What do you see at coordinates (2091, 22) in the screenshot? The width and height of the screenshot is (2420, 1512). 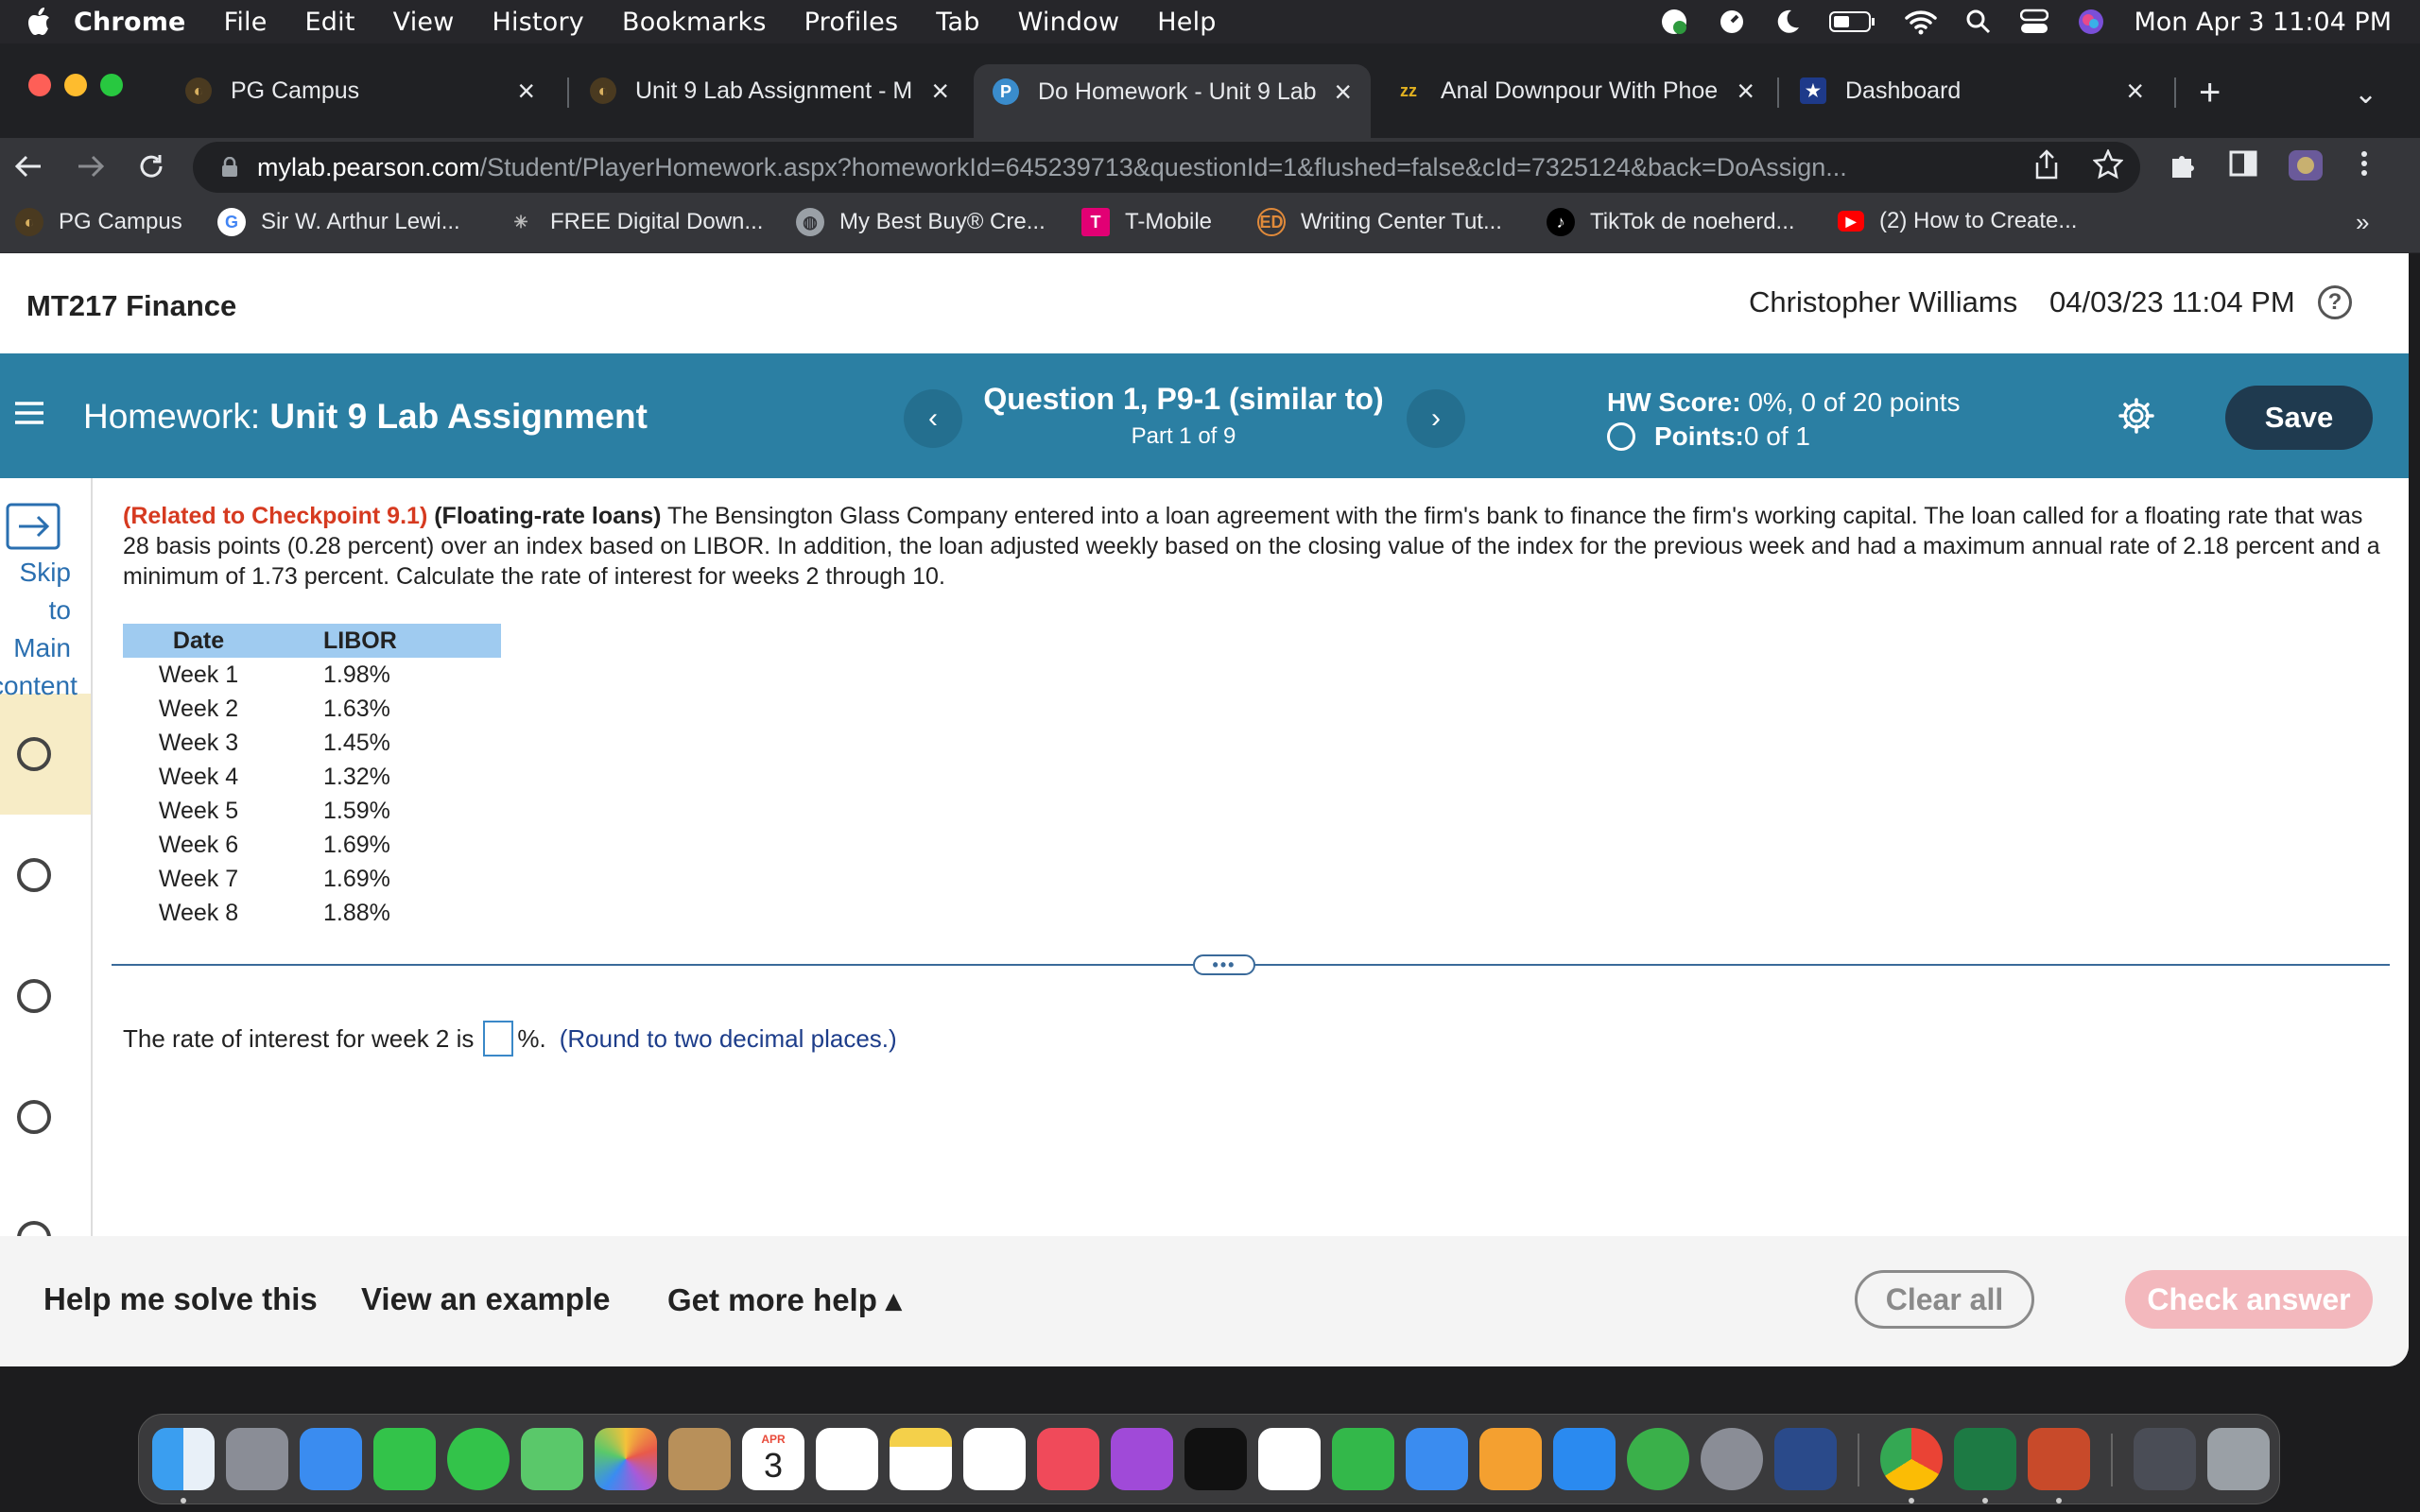 I see `siri-icon` at bounding box center [2091, 22].